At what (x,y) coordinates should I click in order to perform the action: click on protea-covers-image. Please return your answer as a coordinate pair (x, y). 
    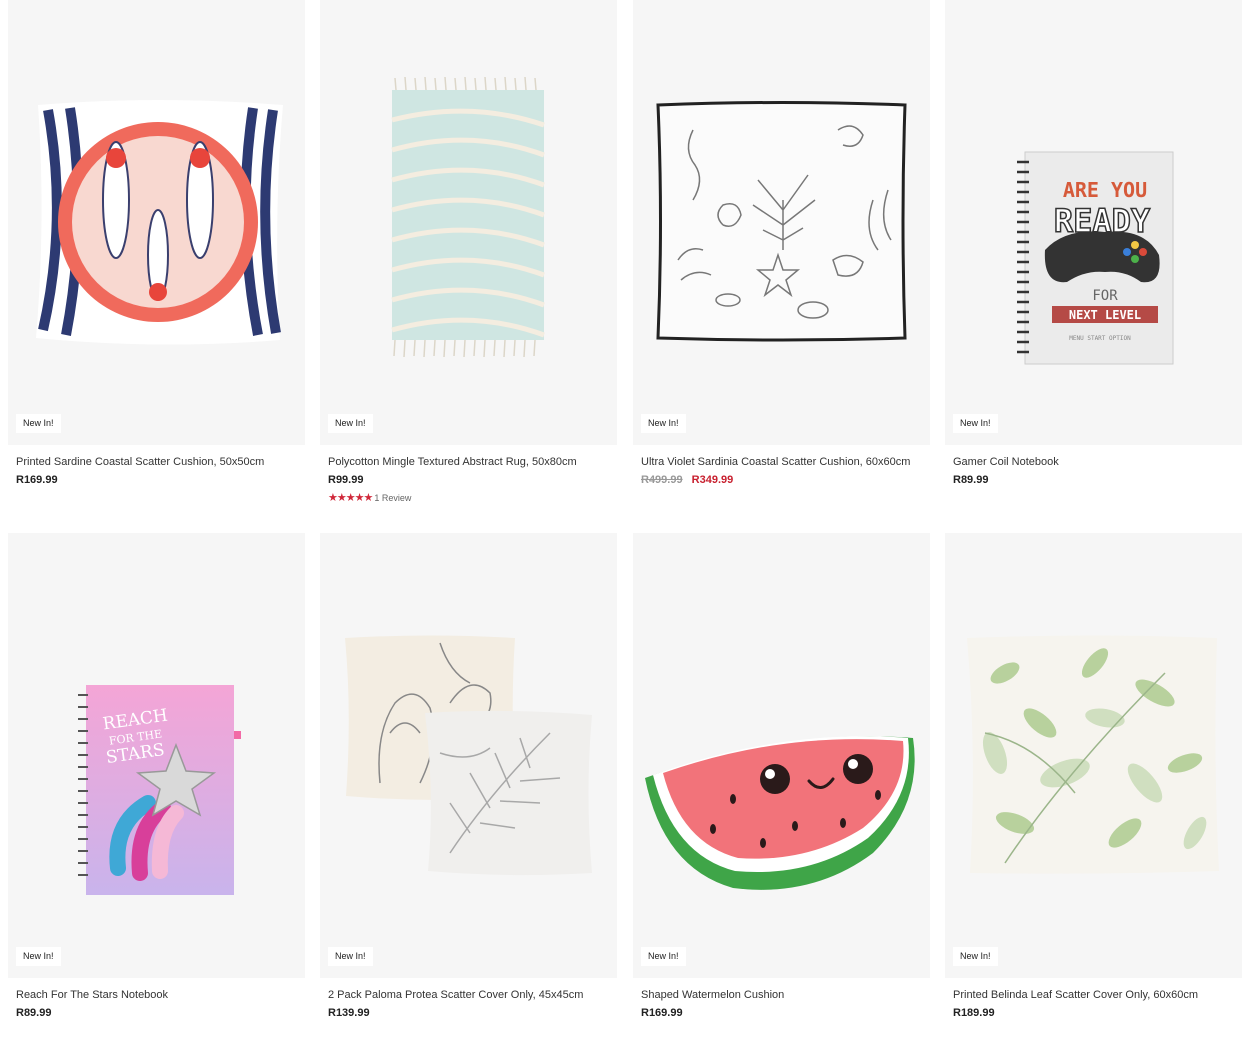
    Looking at the image, I should click on (468, 755).